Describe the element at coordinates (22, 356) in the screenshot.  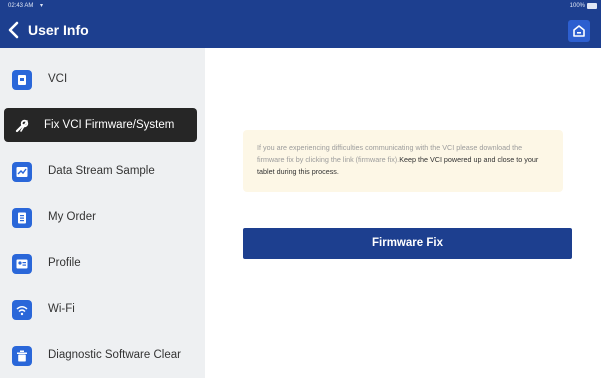
I see `trash-icon` at that location.